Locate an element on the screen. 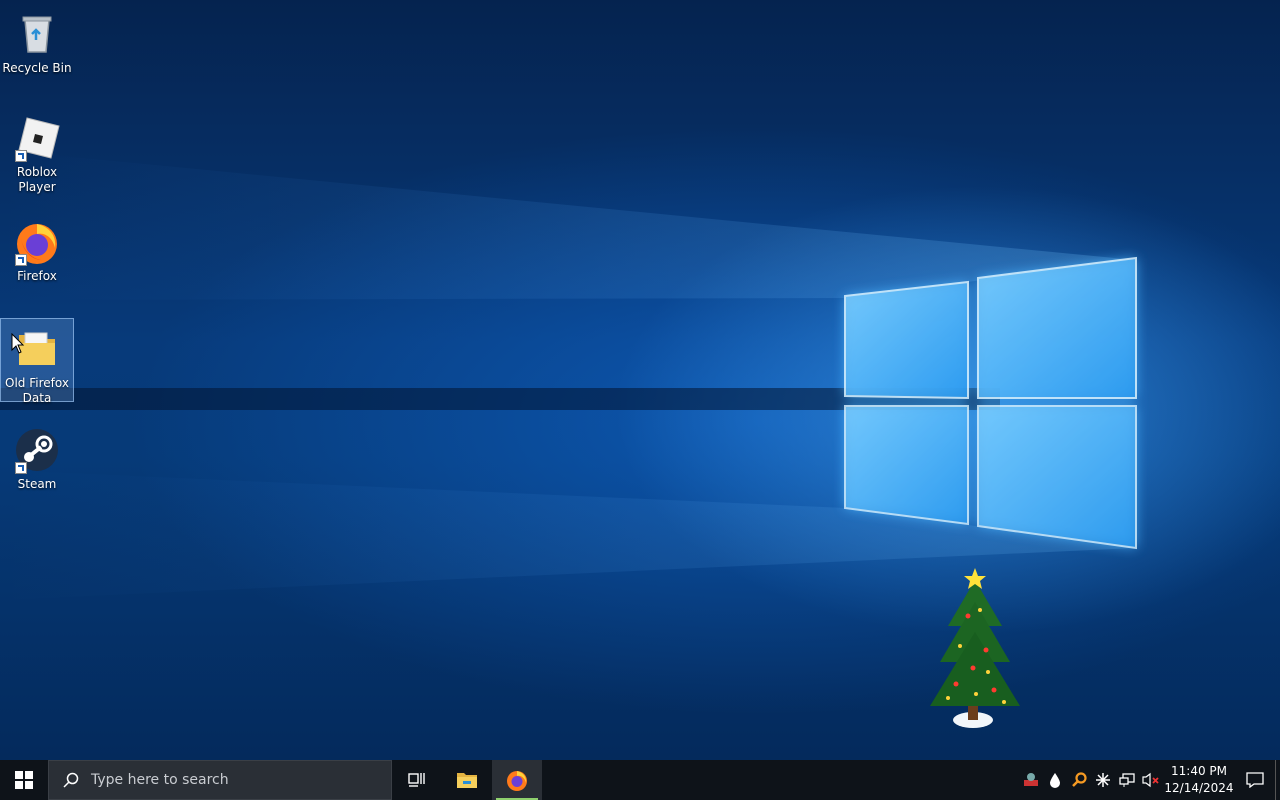 This screenshot has width=1280, height=800. file-explorer-button is located at coordinates (467, 780).